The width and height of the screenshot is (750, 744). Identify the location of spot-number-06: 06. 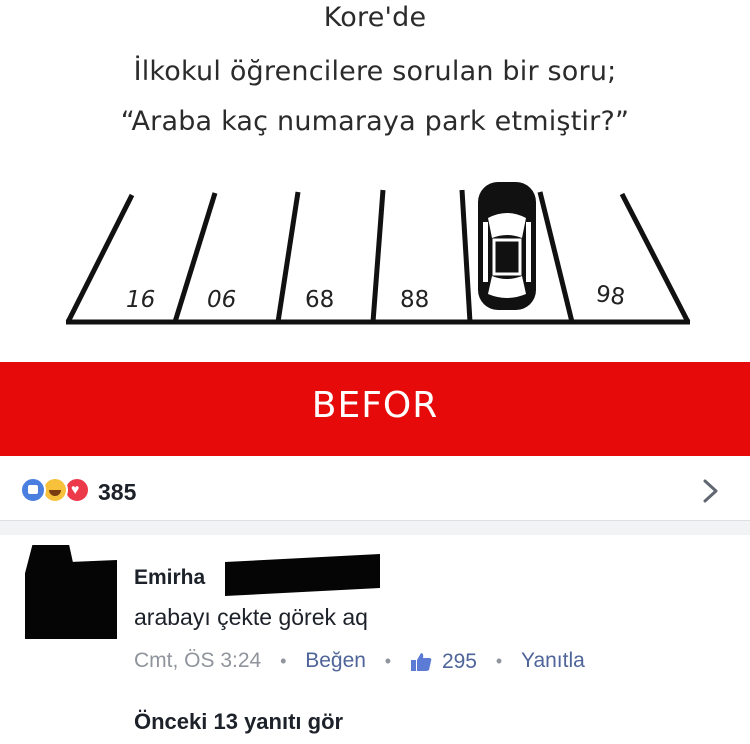
(221, 300).